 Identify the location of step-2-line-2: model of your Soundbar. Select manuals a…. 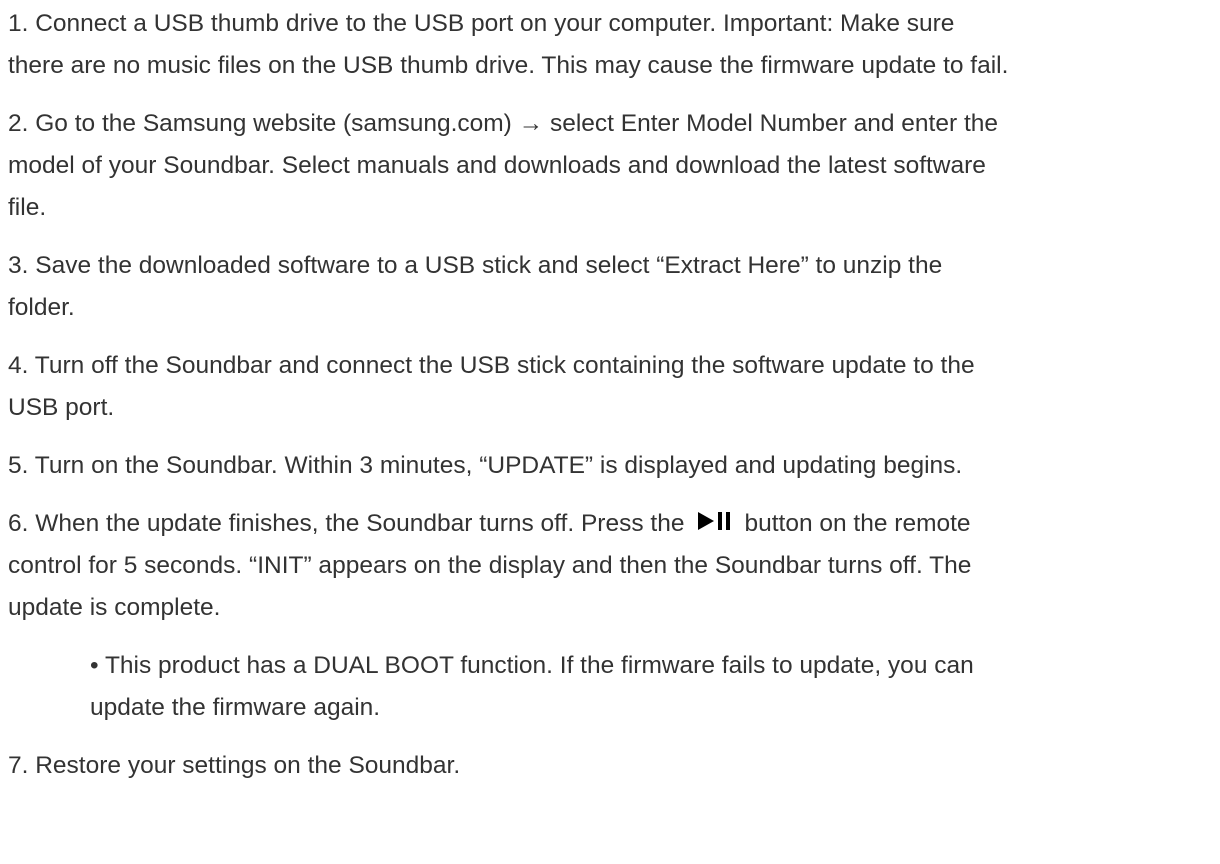
(497, 165).